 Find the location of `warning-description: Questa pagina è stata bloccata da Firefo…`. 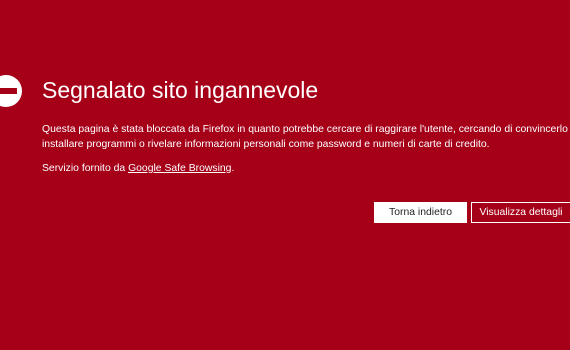

warning-description: Questa pagina è stata bloccata da Firefo… is located at coordinates (306, 137).